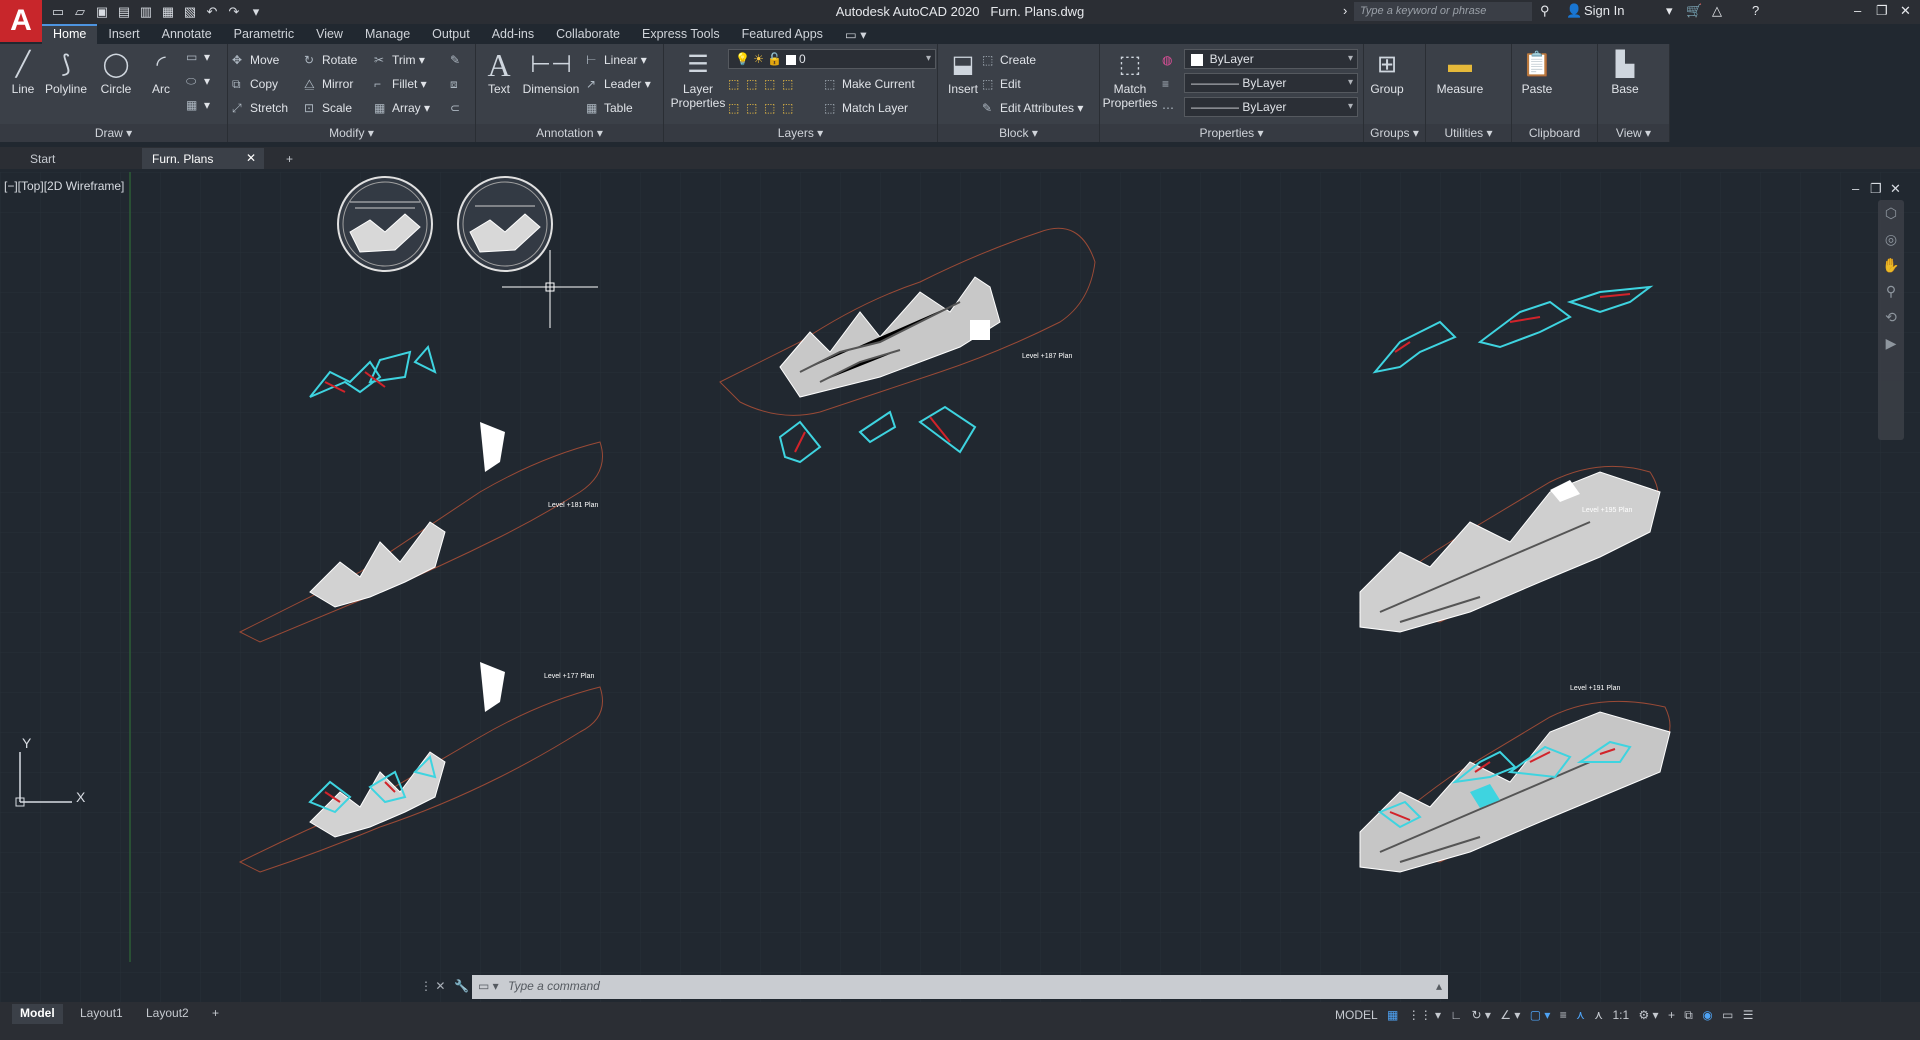  What do you see at coordinates (198, 57) in the screenshot?
I see `rectangle-button: ▭ ▾` at bounding box center [198, 57].